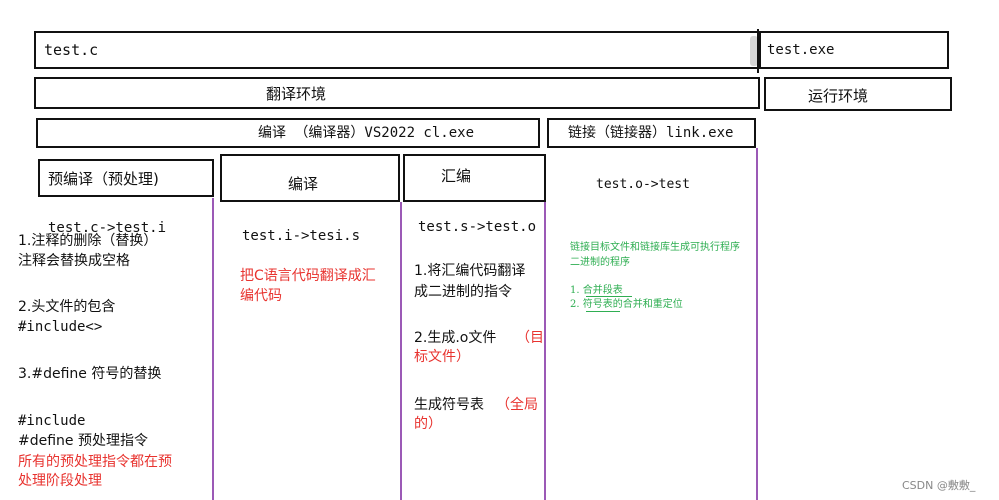 This screenshot has width=999, height=500. I want to click on compile-phase-label: 编译 （编译器）VS2022 cl.exe, so click(366, 133).